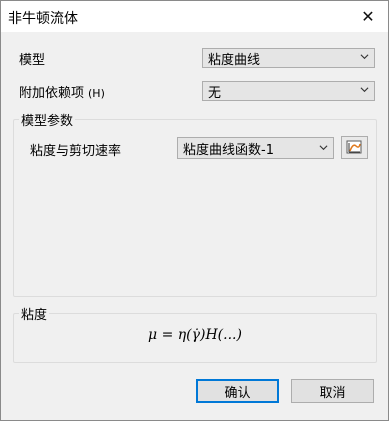 Image resolution: width=389 pixels, height=421 pixels. I want to click on attach-label-text: 附加依赖项, so click(52, 93).